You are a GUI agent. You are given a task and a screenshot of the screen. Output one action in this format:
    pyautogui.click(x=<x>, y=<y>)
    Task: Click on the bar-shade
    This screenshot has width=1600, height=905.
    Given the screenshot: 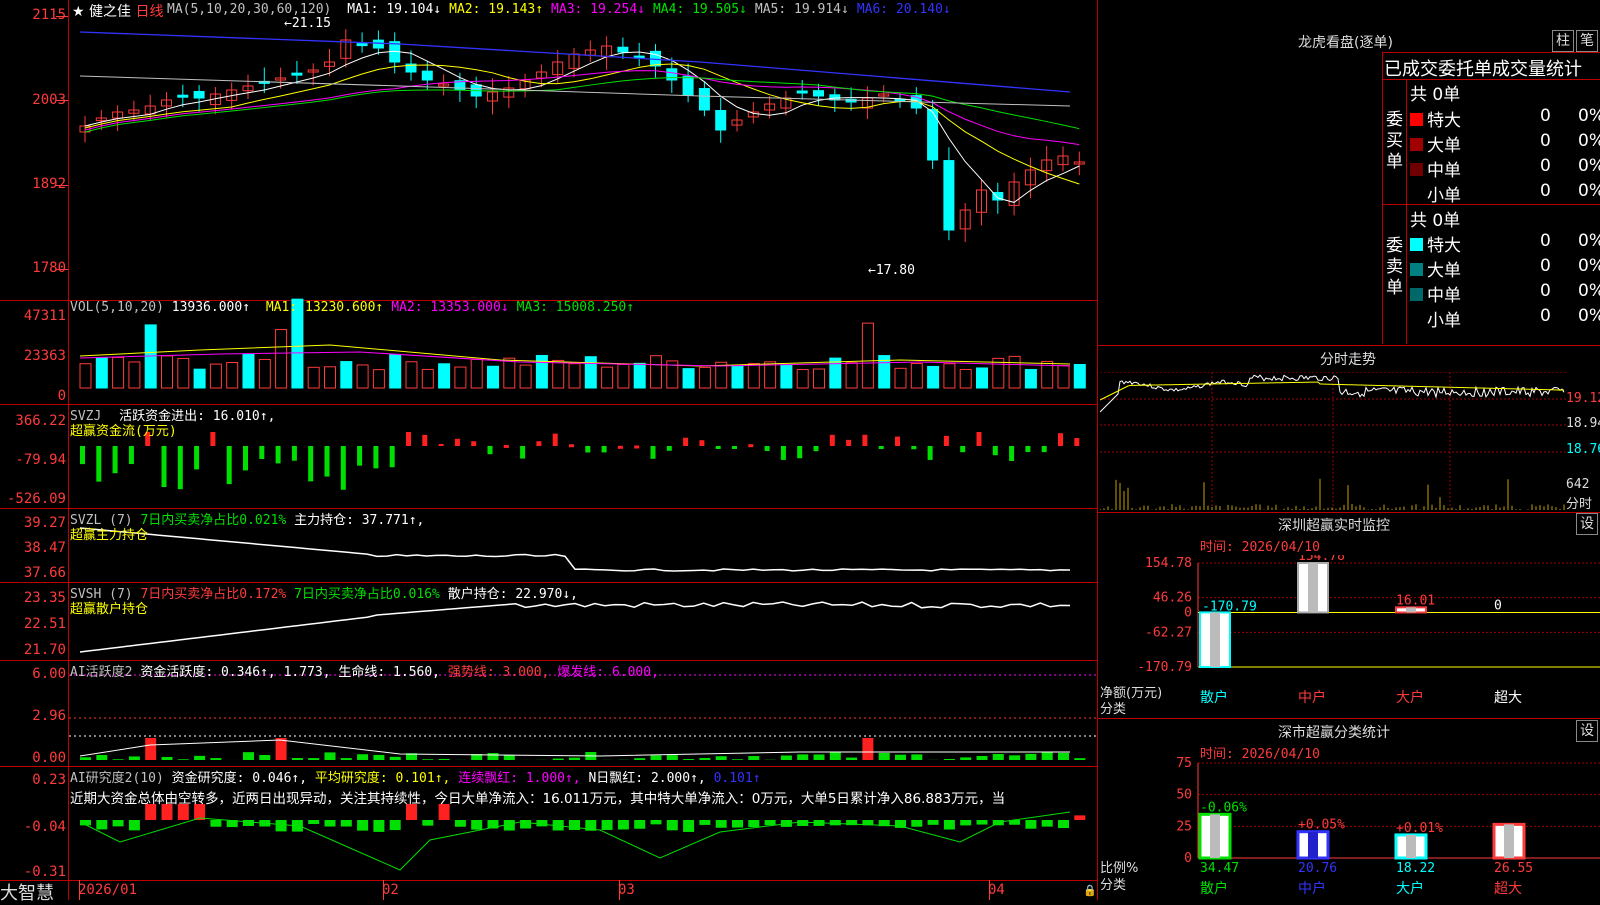 What is the action you would take?
    pyautogui.click(x=1411, y=846)
    